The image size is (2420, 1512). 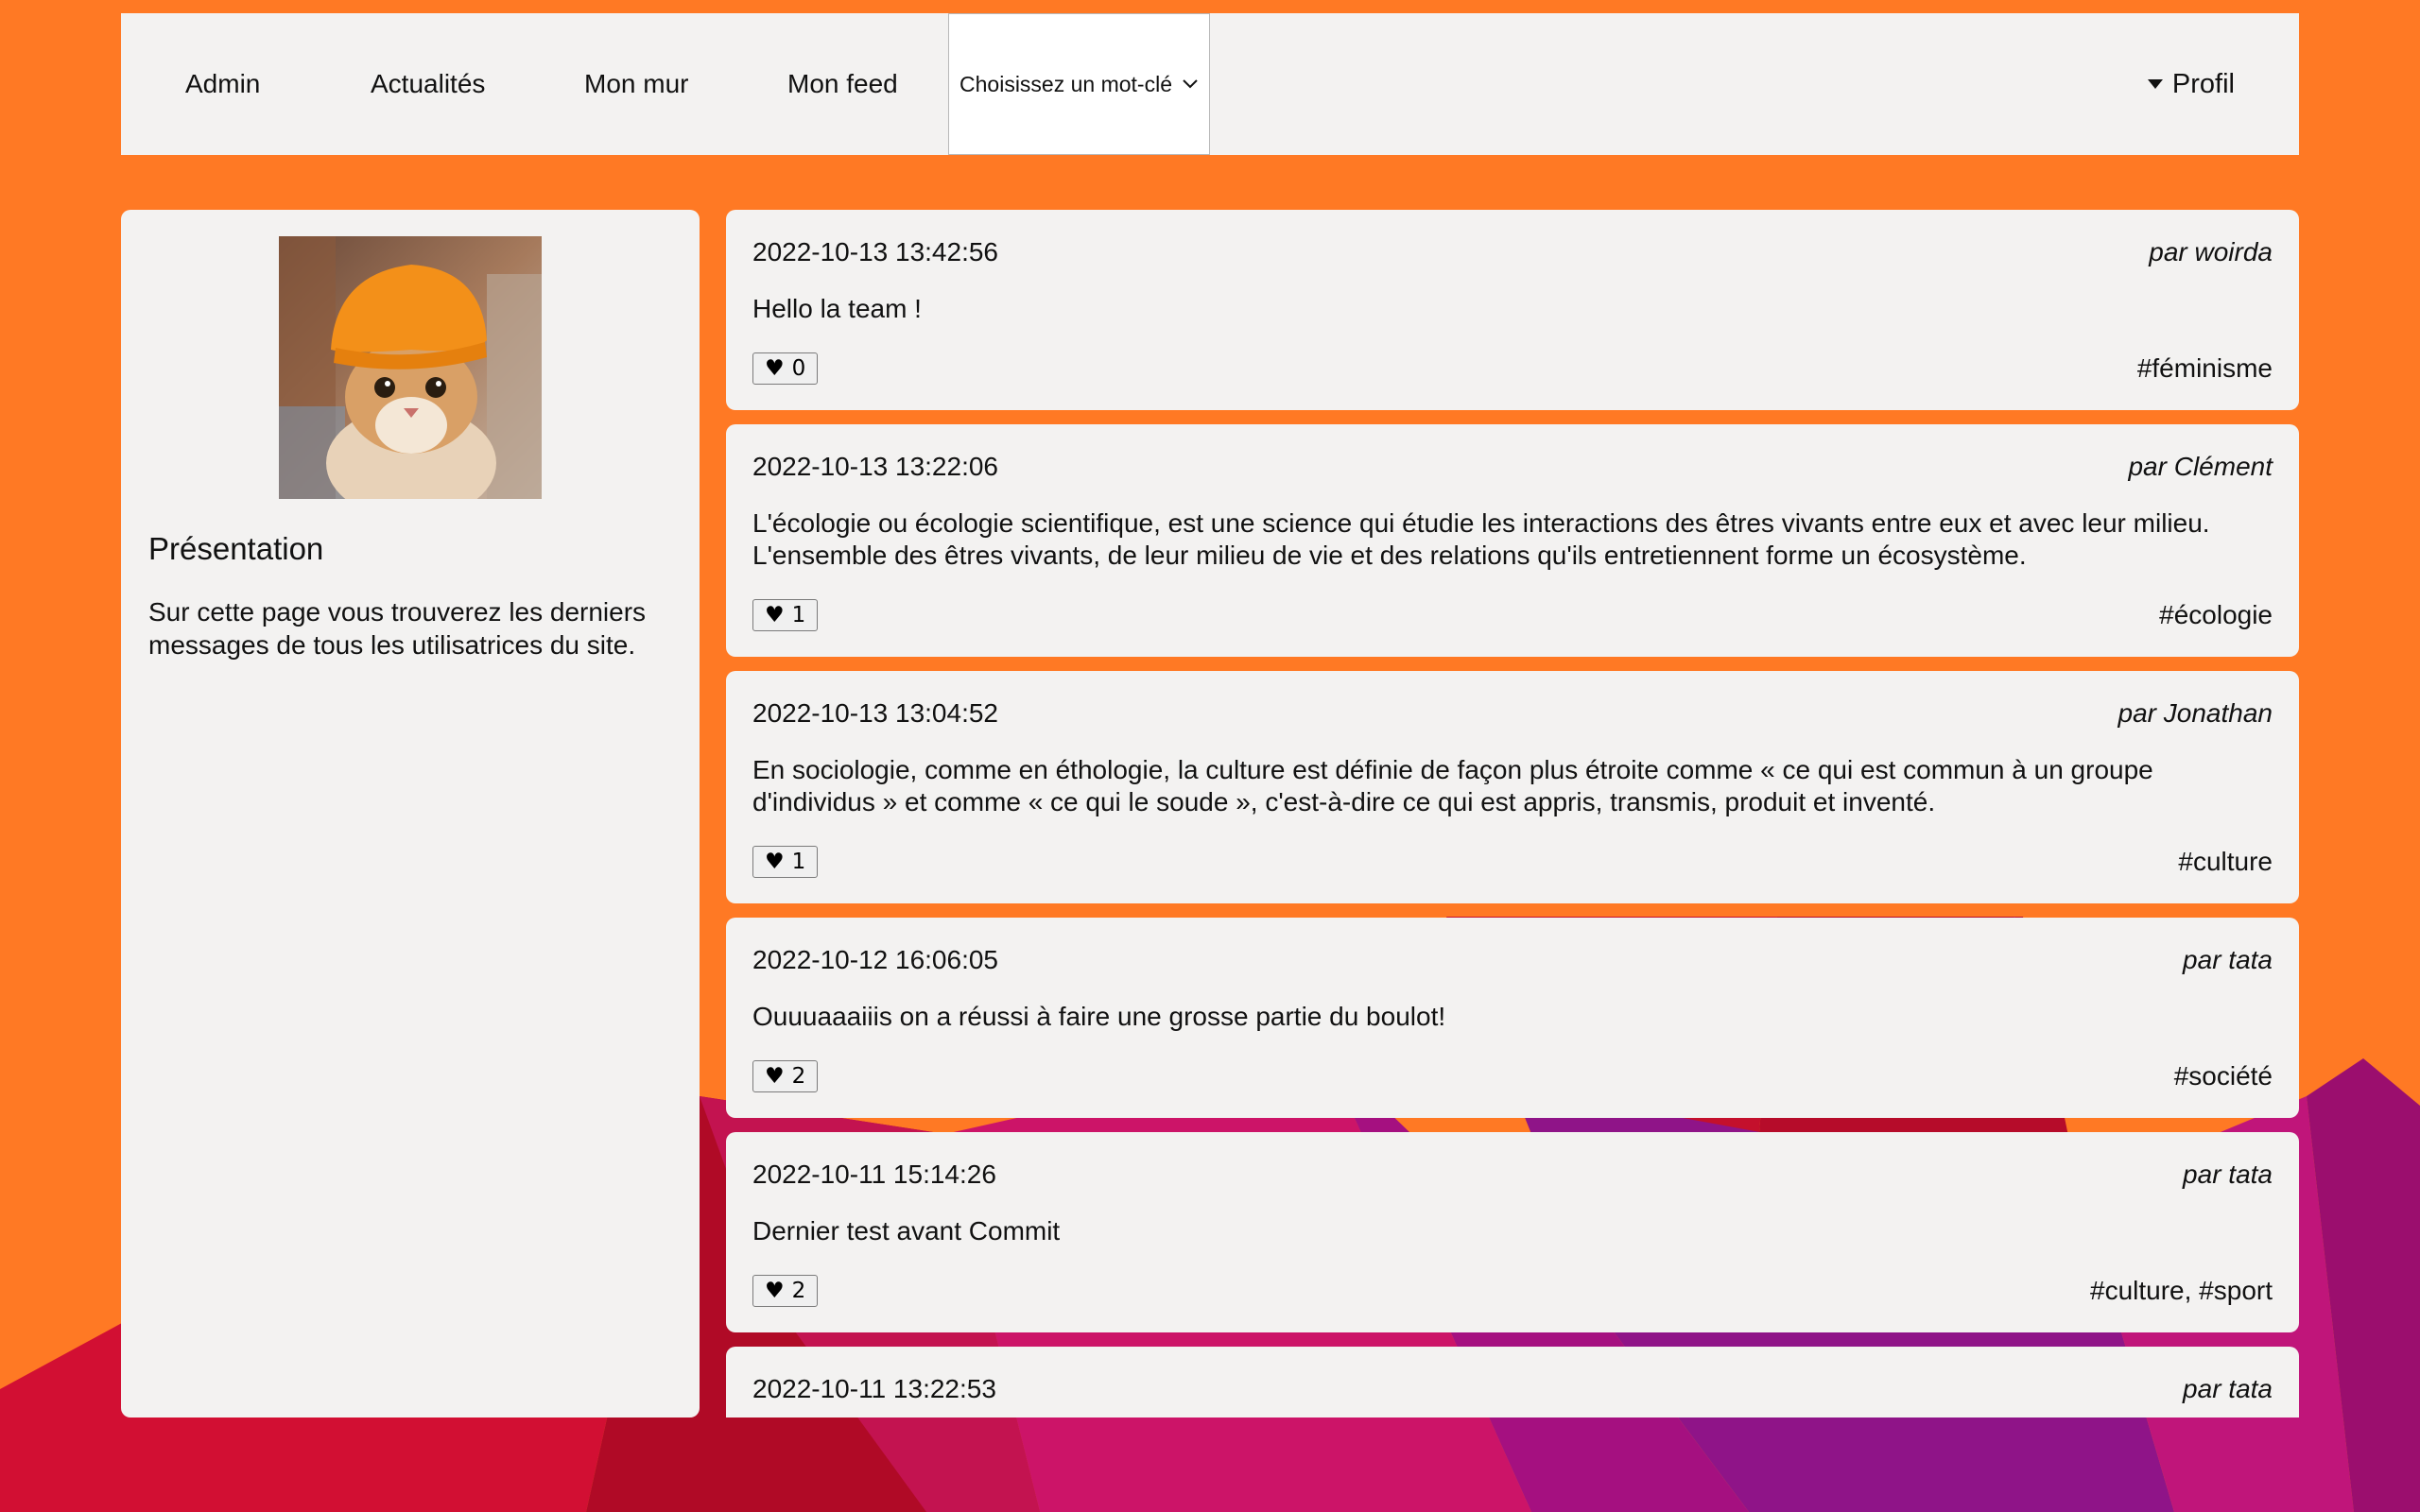 I want to click on chevron-down-icon, so click(x=1190, y=84).